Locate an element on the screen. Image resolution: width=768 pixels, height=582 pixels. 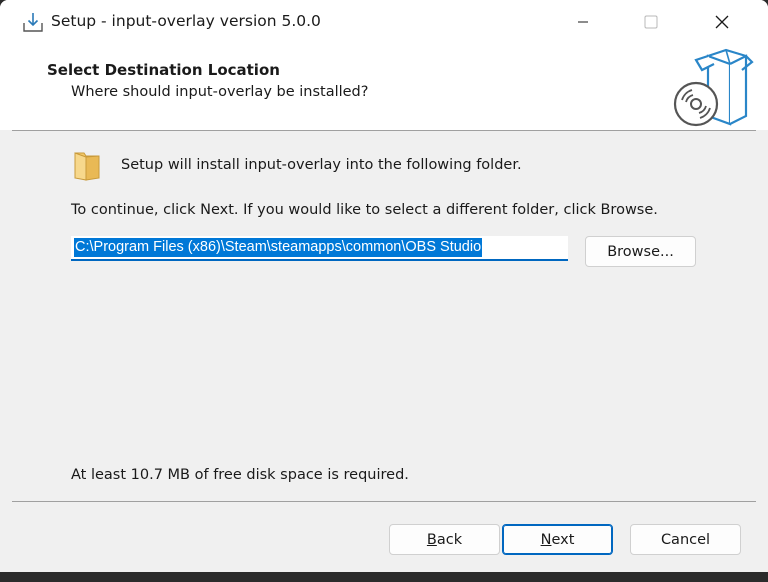
maximize-icon is located at coordinates (651, 22).